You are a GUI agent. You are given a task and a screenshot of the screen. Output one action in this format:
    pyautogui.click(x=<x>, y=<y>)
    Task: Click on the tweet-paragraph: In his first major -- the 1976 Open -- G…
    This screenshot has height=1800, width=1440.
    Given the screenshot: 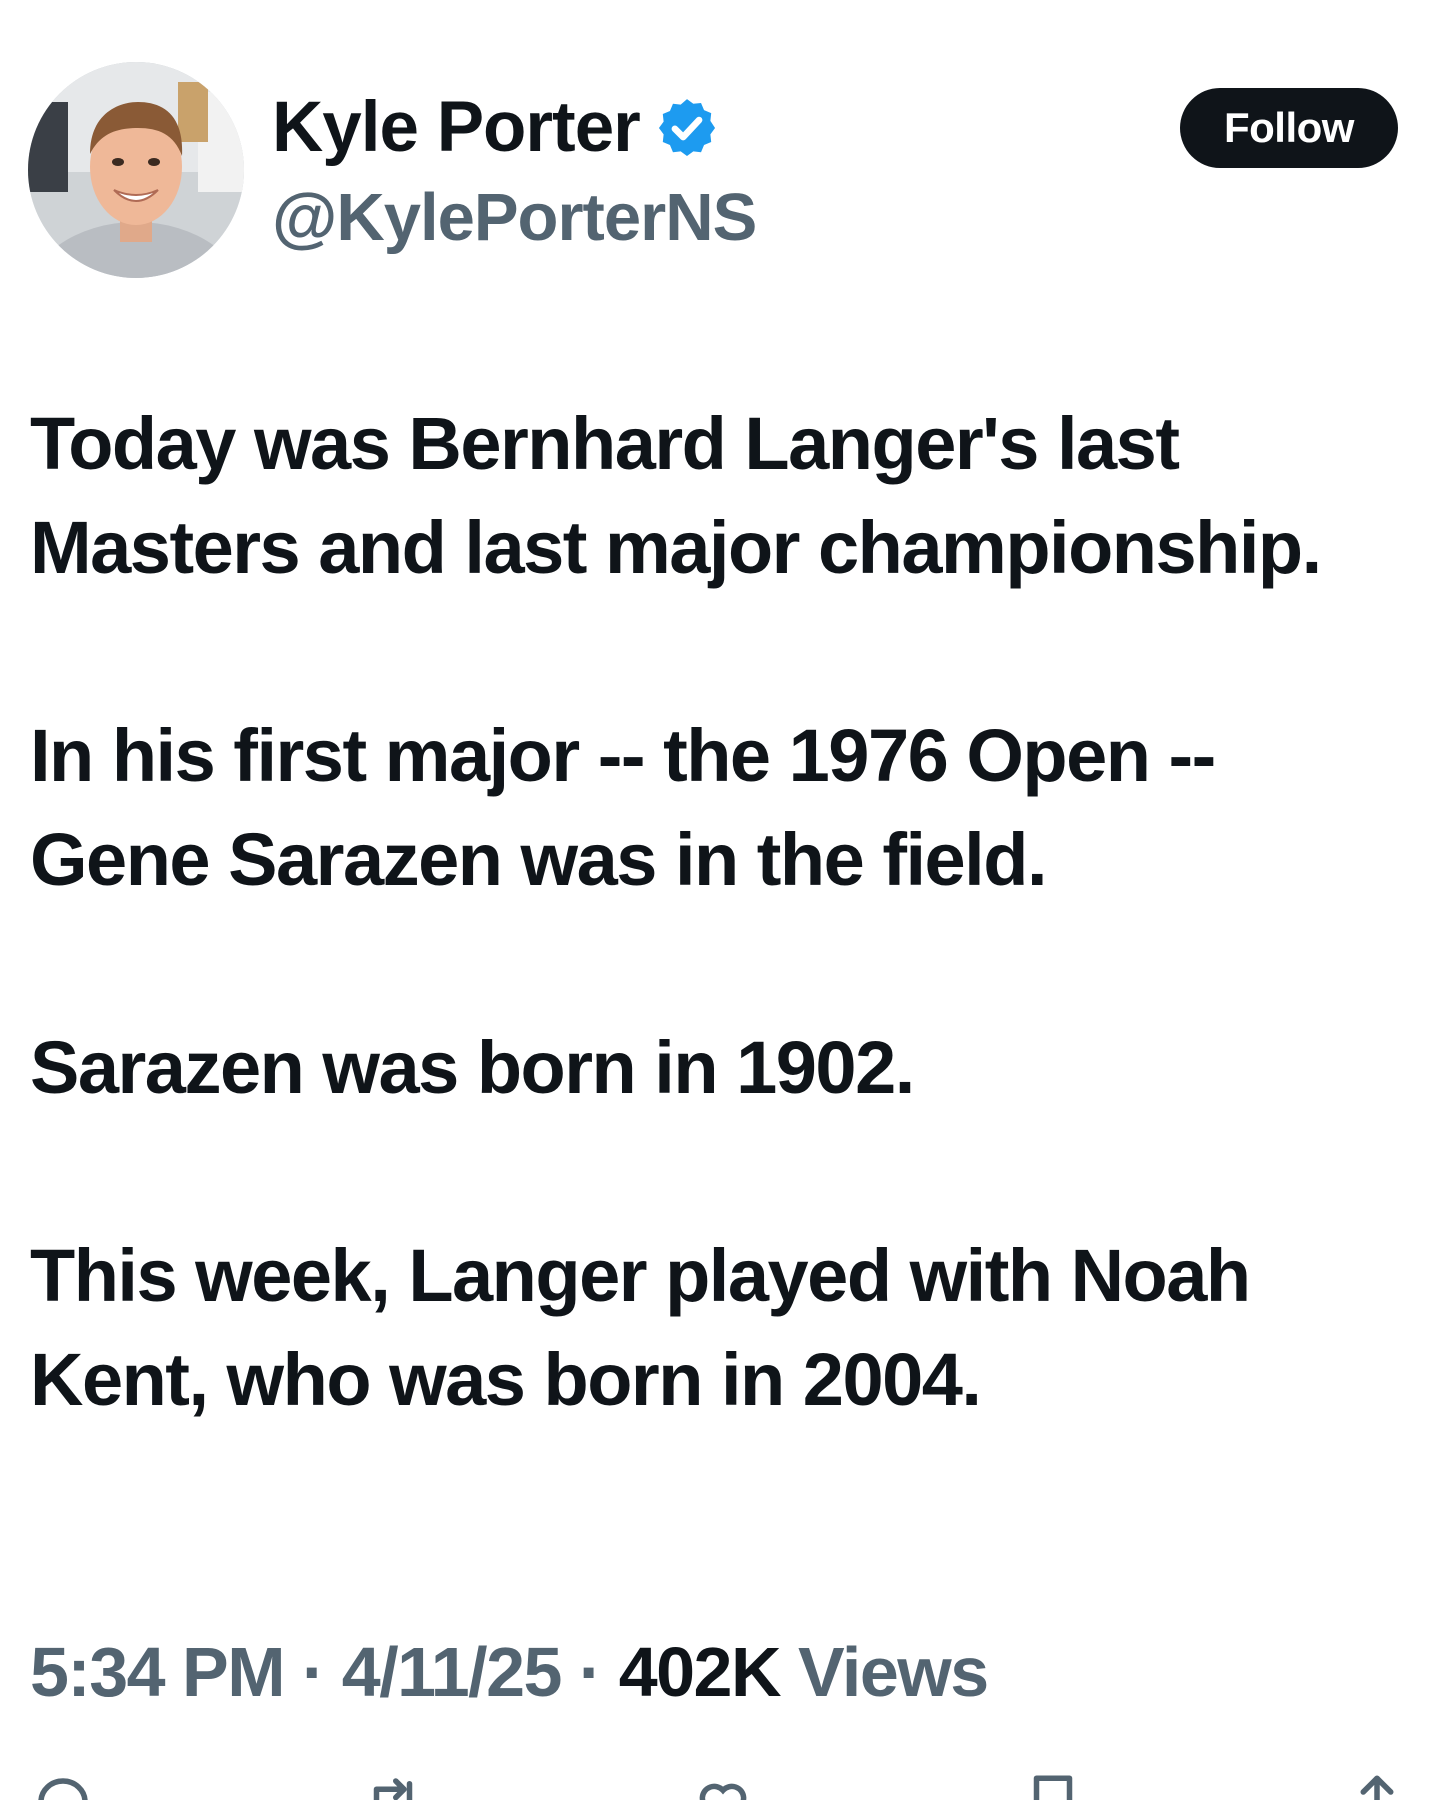 What is the action you would take?
    pyautogui.click(x=623, y=807)
    